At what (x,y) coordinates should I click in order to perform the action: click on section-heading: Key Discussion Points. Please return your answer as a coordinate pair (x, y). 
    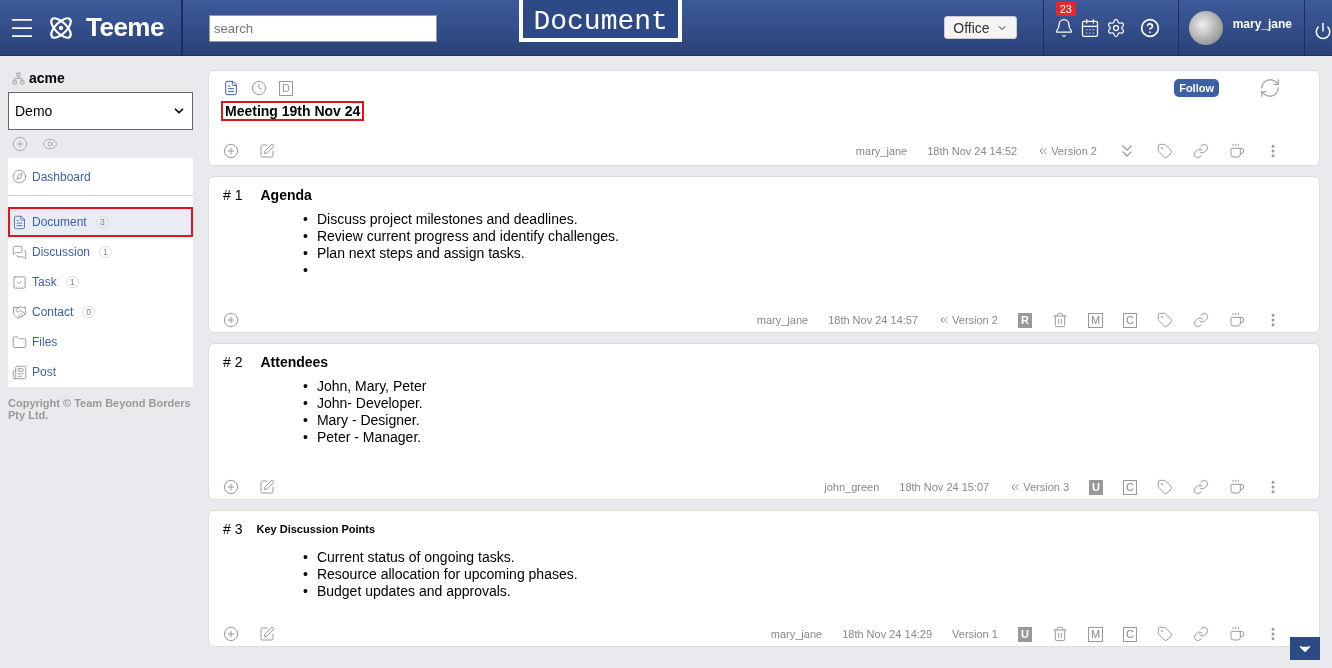
    Looking at the image, I should click on (316, 529).